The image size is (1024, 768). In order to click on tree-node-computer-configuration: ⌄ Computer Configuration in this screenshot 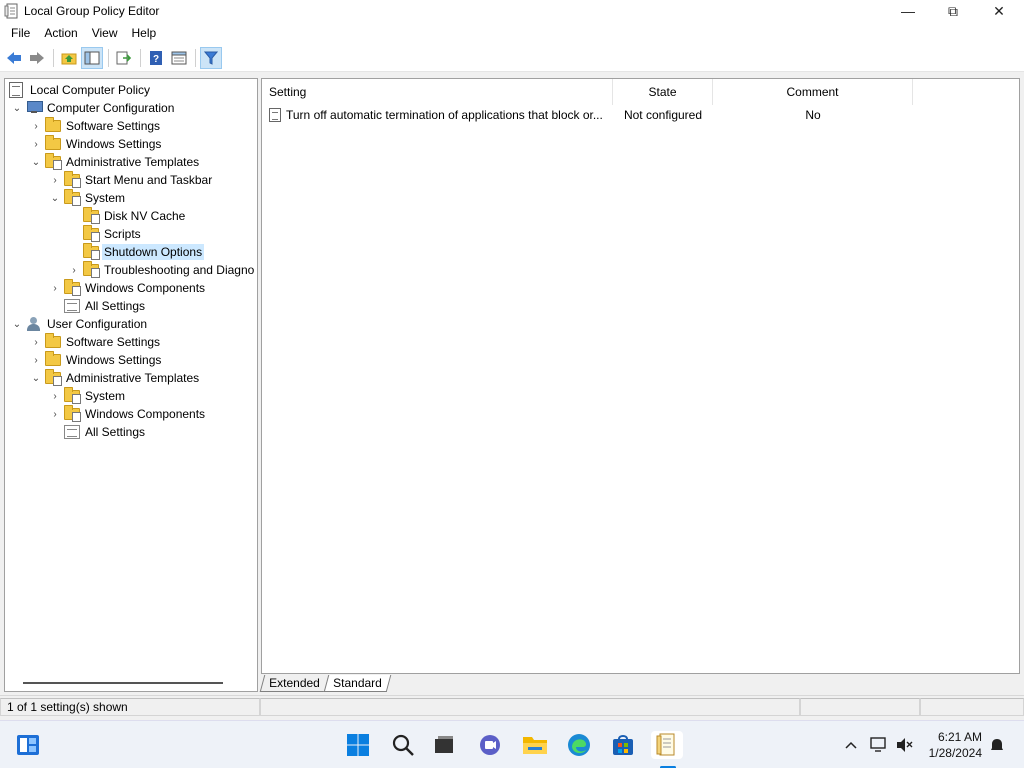, I will do `click(93, 108)`.